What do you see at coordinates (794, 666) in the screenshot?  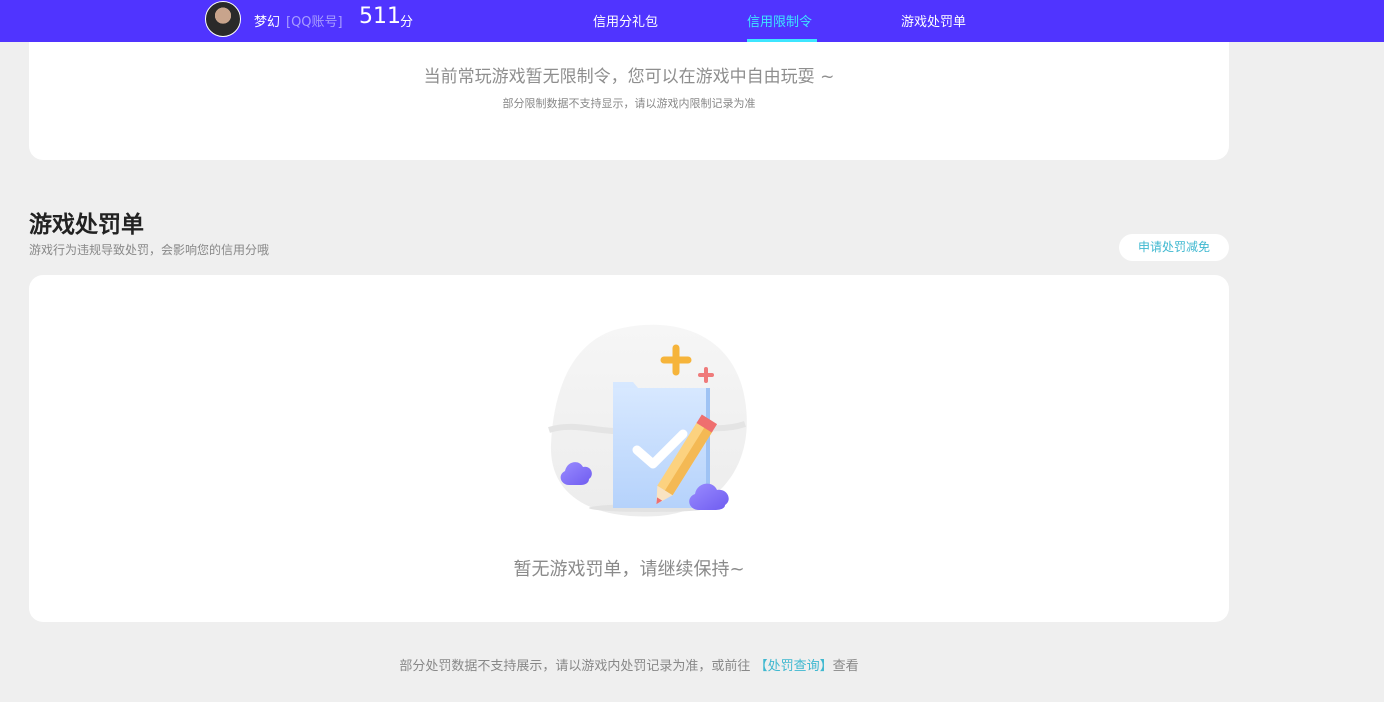 I see `penalty-query-link: 【处罚查询】` at bounding box center [794, 666].